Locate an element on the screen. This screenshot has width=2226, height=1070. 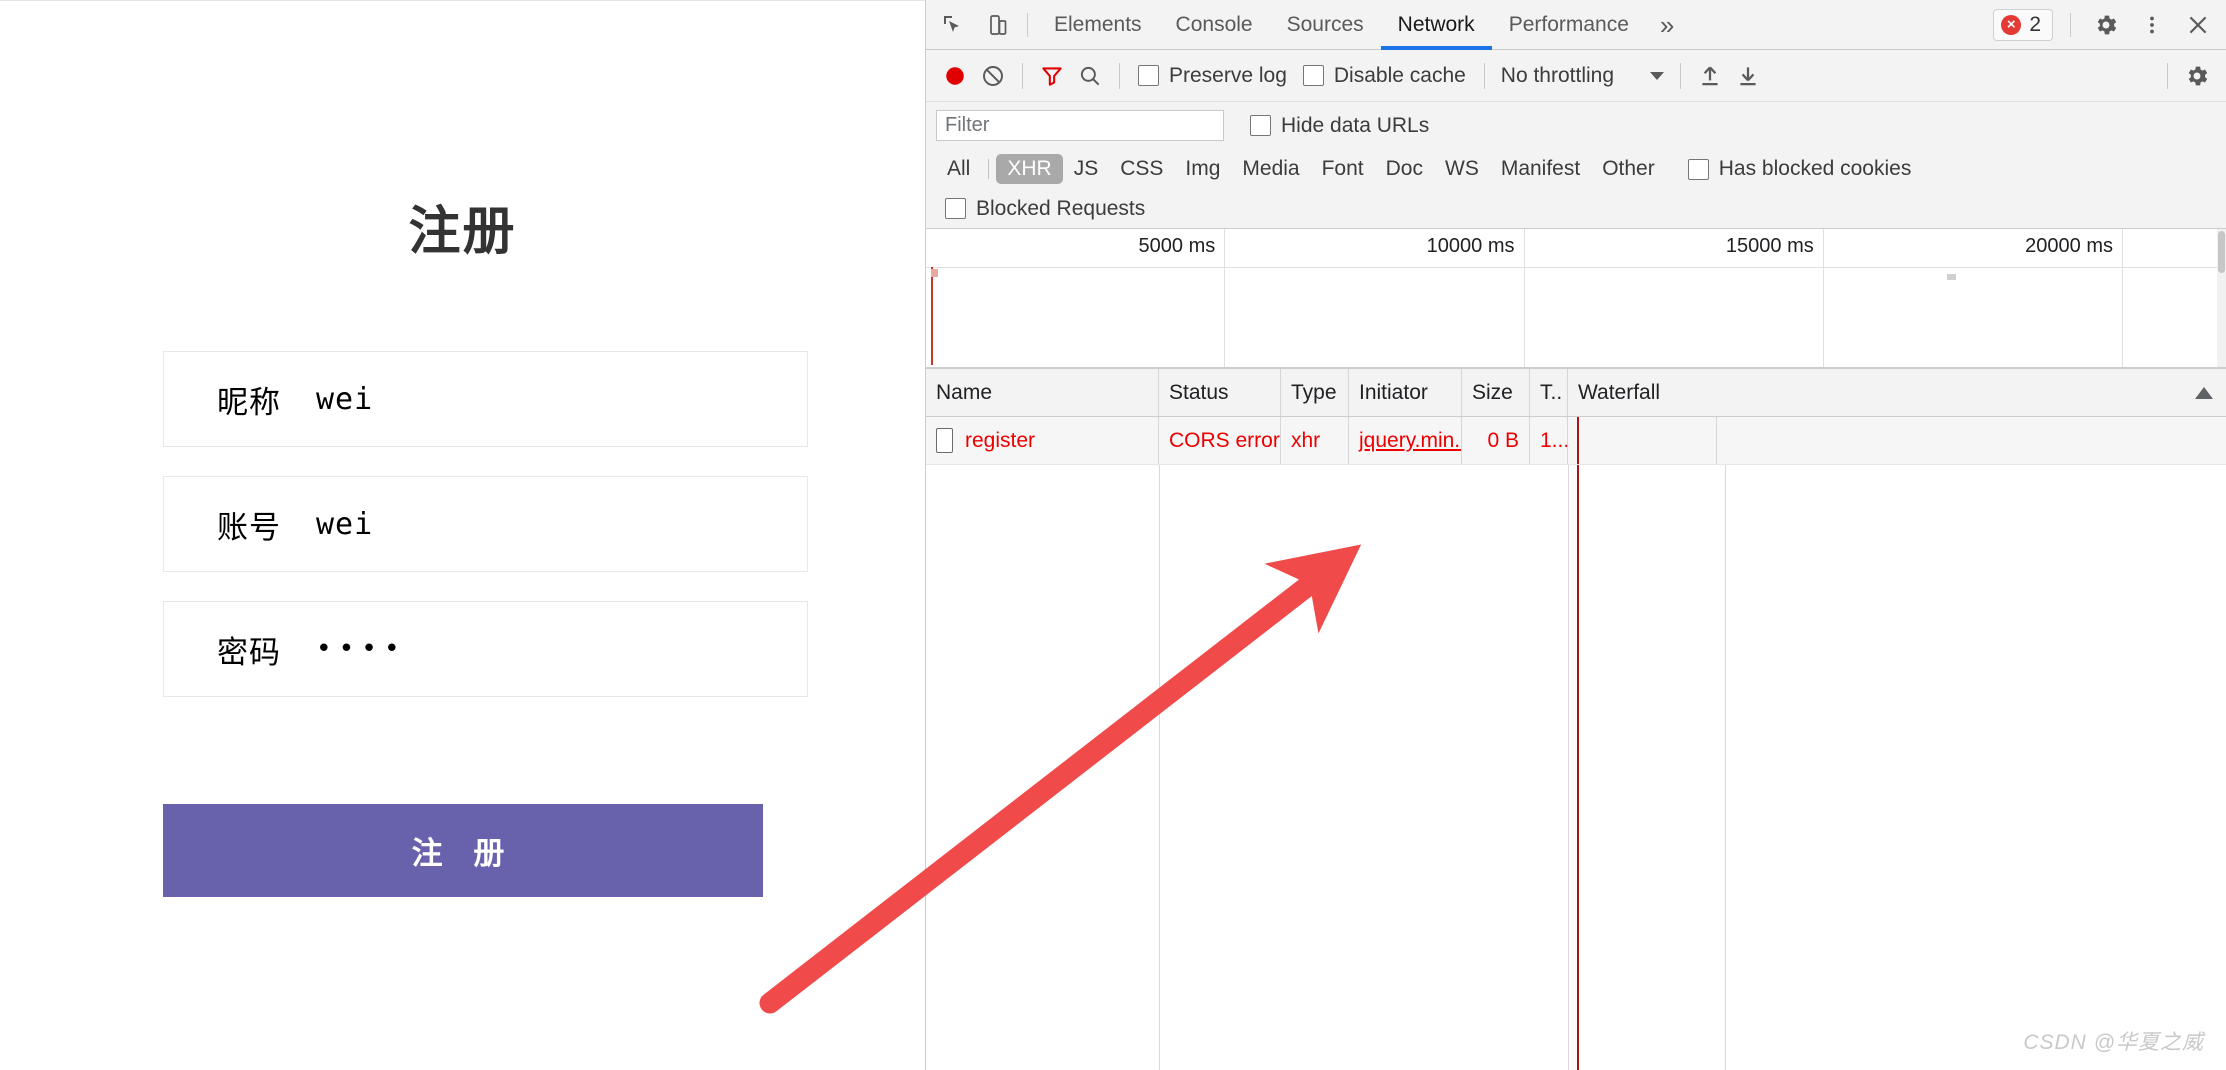
waterfall-bar is located at coordinates (1578, 440).